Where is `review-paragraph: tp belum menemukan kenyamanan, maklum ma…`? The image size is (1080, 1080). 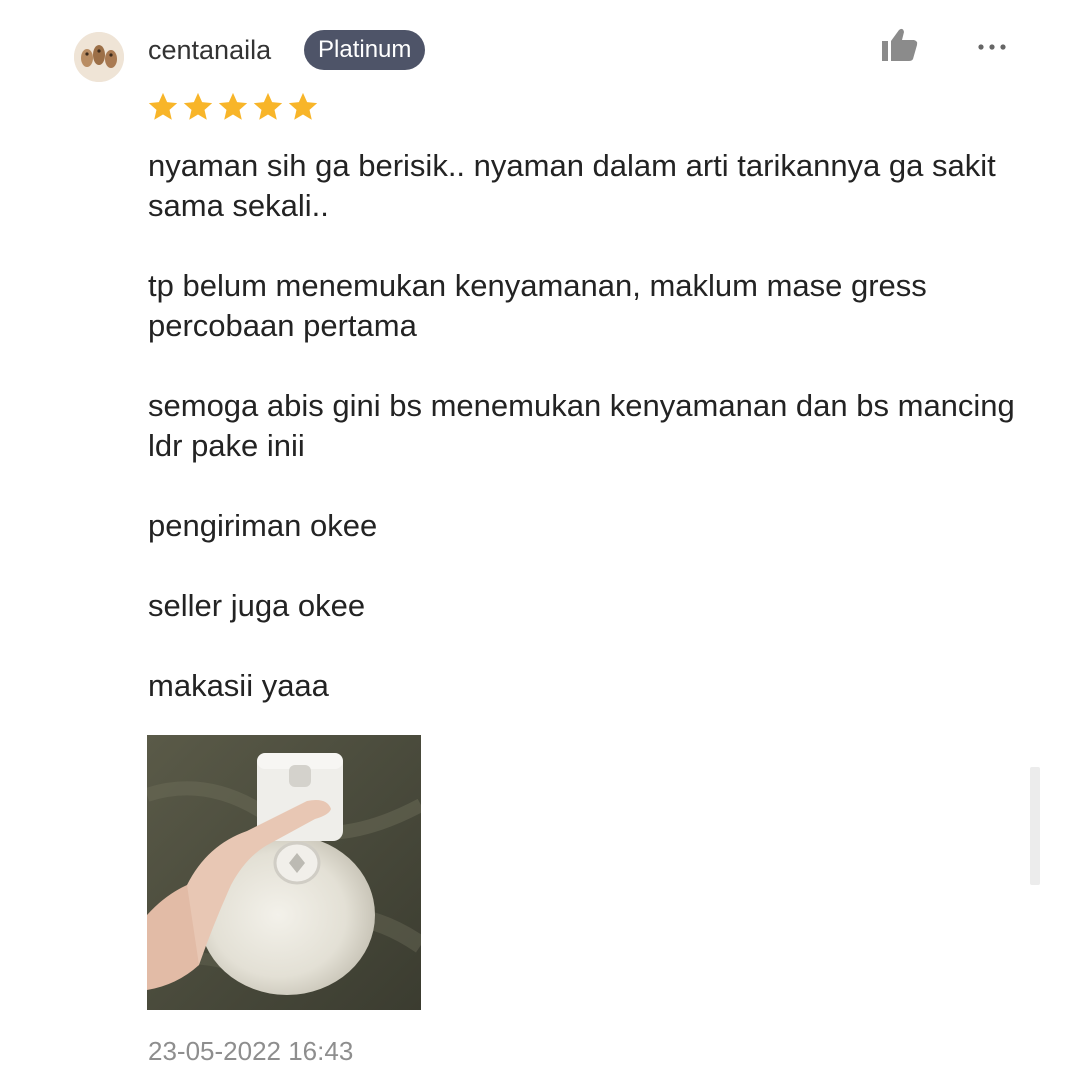 review-paragraph: tp belum menemukan kenyamanan, maklum ma… is located at coordinates (537, 305).